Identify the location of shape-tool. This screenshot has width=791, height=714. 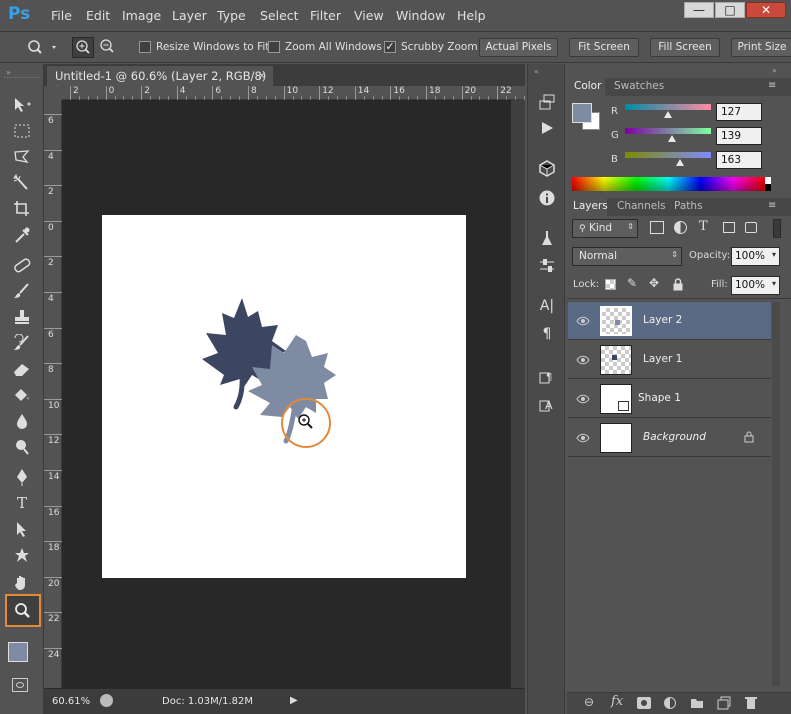
(22, 555).